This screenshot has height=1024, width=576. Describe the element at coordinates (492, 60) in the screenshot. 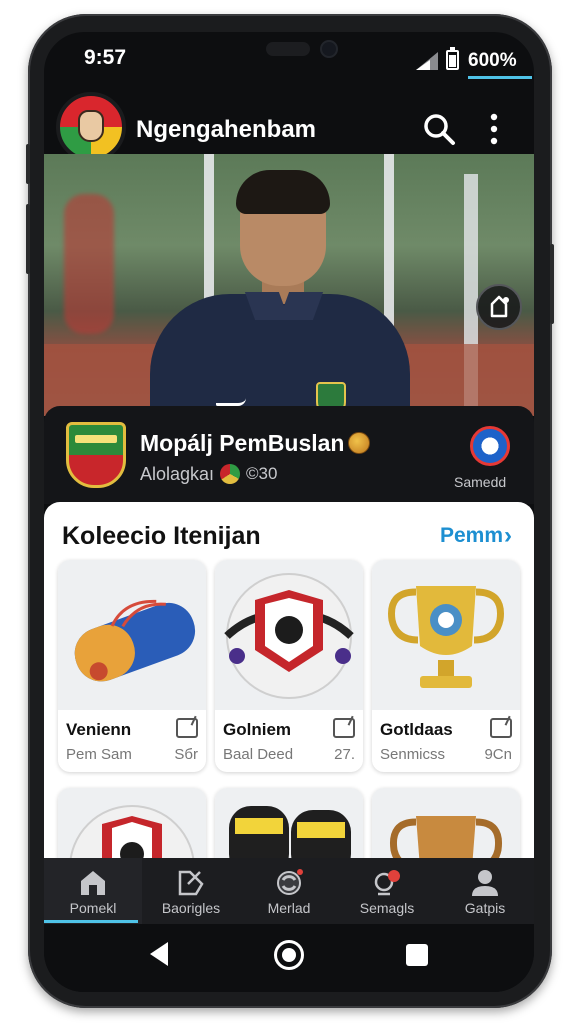

I see `battery-percent: 600%` at that location.